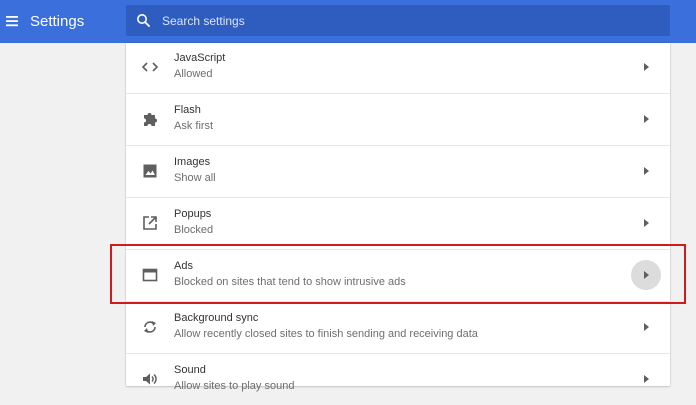  What do you see at coordinates (398, 171) in the screenshot?
I see `setting-row-images: Images Show all` at bounding box center [398, 171].